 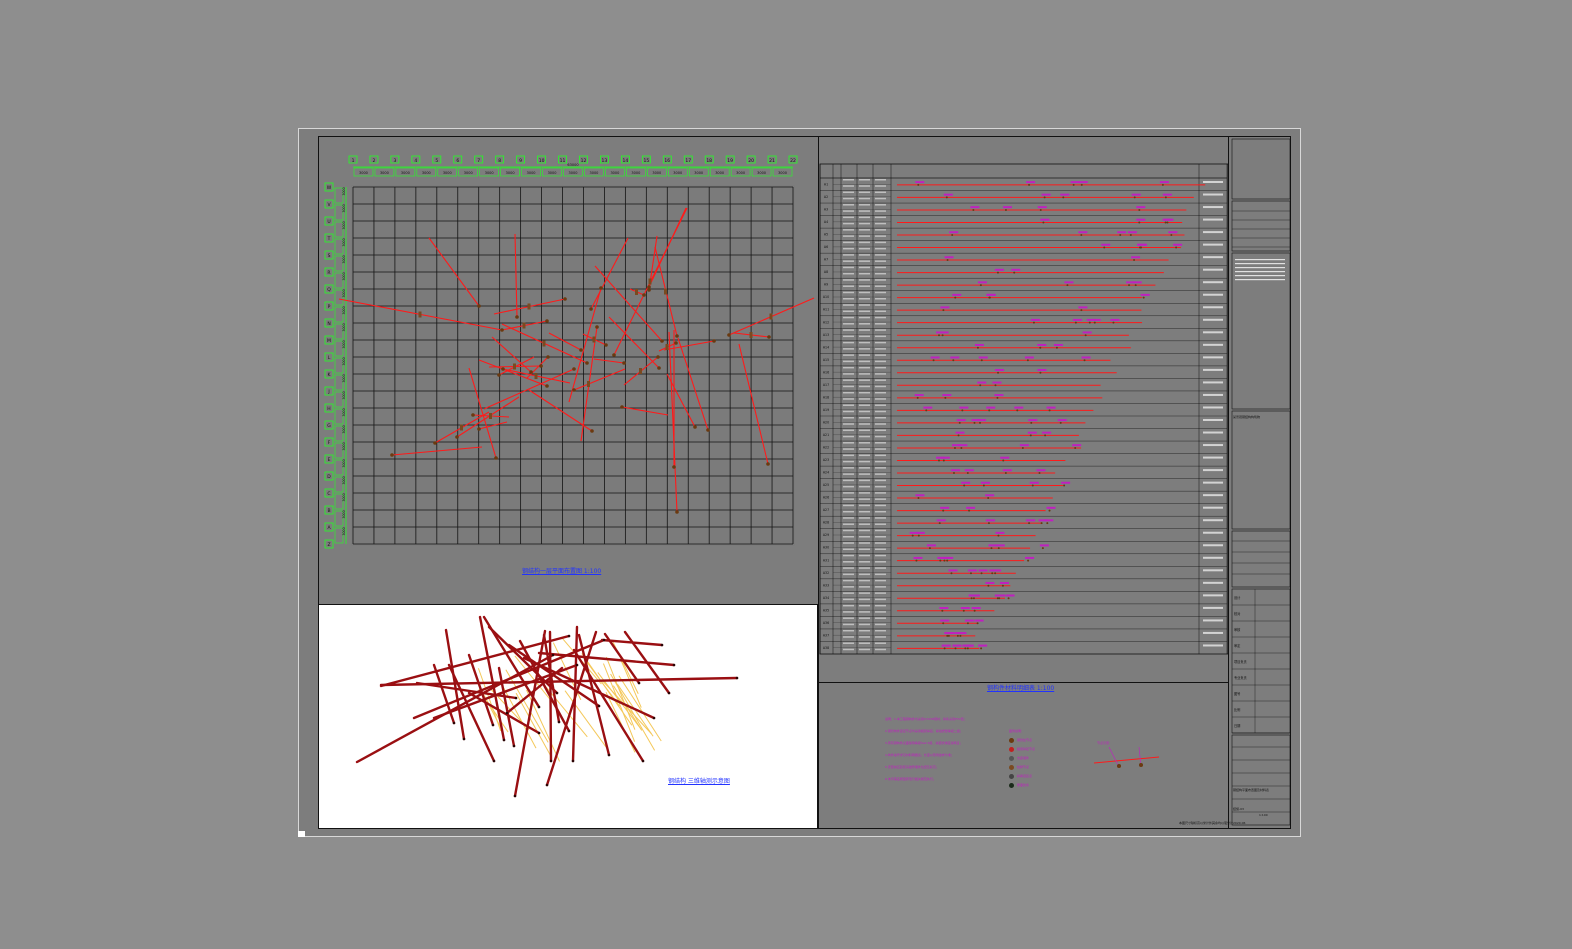 I want to click on row-id: A33, so click(x=826, y=585).